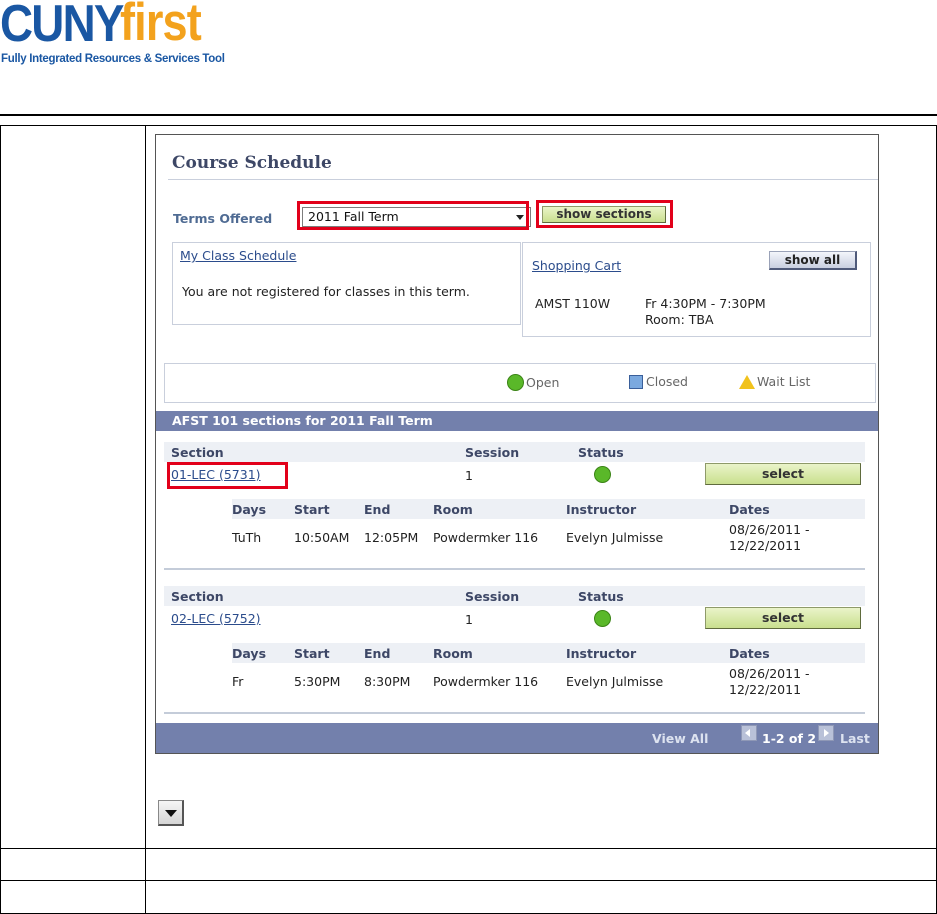  Describe the element at coordinates (317, 681) in the screenshot. I see `meeting-start: 5:30PM` at that location.